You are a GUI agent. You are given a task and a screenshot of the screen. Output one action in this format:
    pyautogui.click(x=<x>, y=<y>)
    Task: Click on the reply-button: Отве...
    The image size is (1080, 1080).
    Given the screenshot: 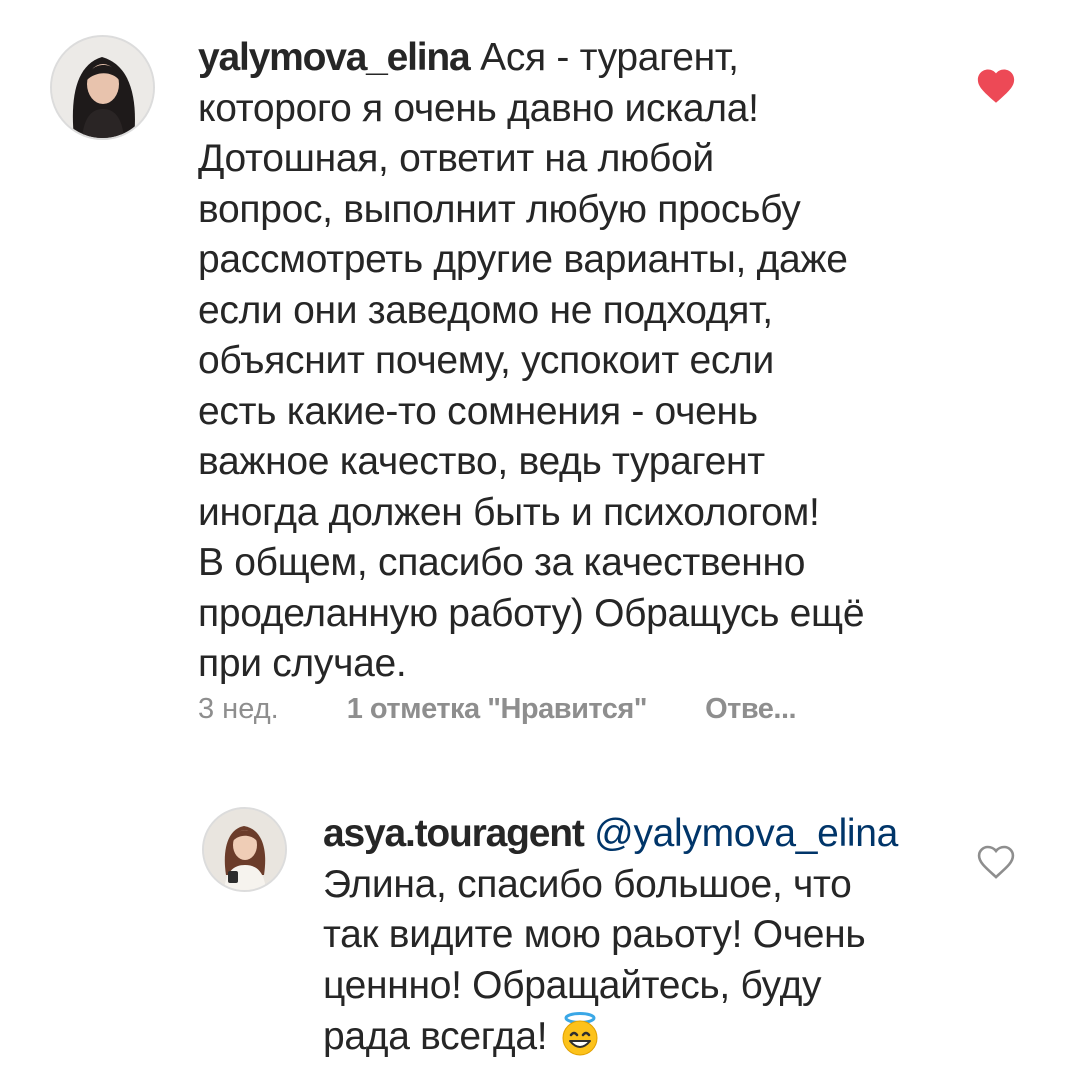 What is the action you would take?
    pyautogui.click(x=751, y=709)
    